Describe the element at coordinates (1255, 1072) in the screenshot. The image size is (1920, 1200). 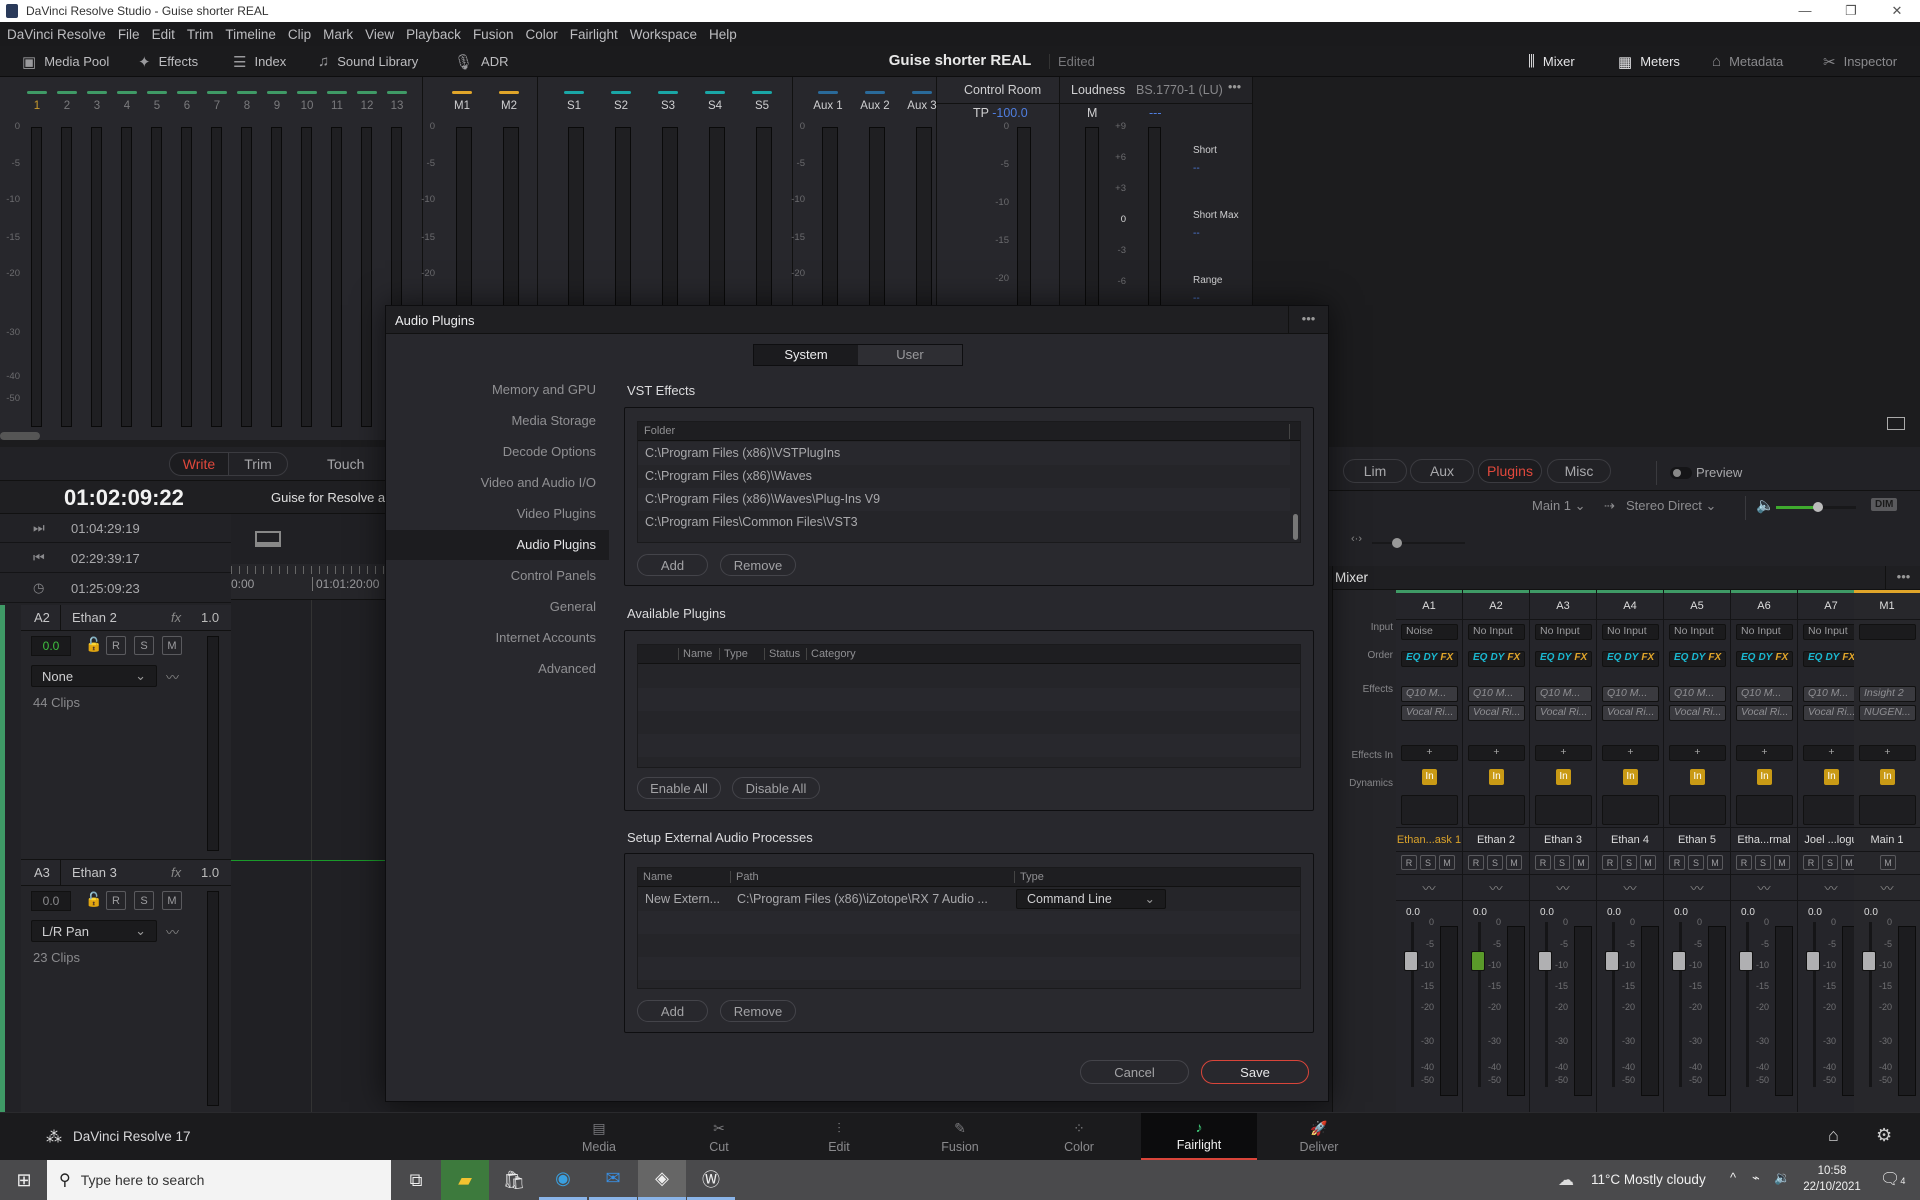
I see `save-button: Save` at that location.